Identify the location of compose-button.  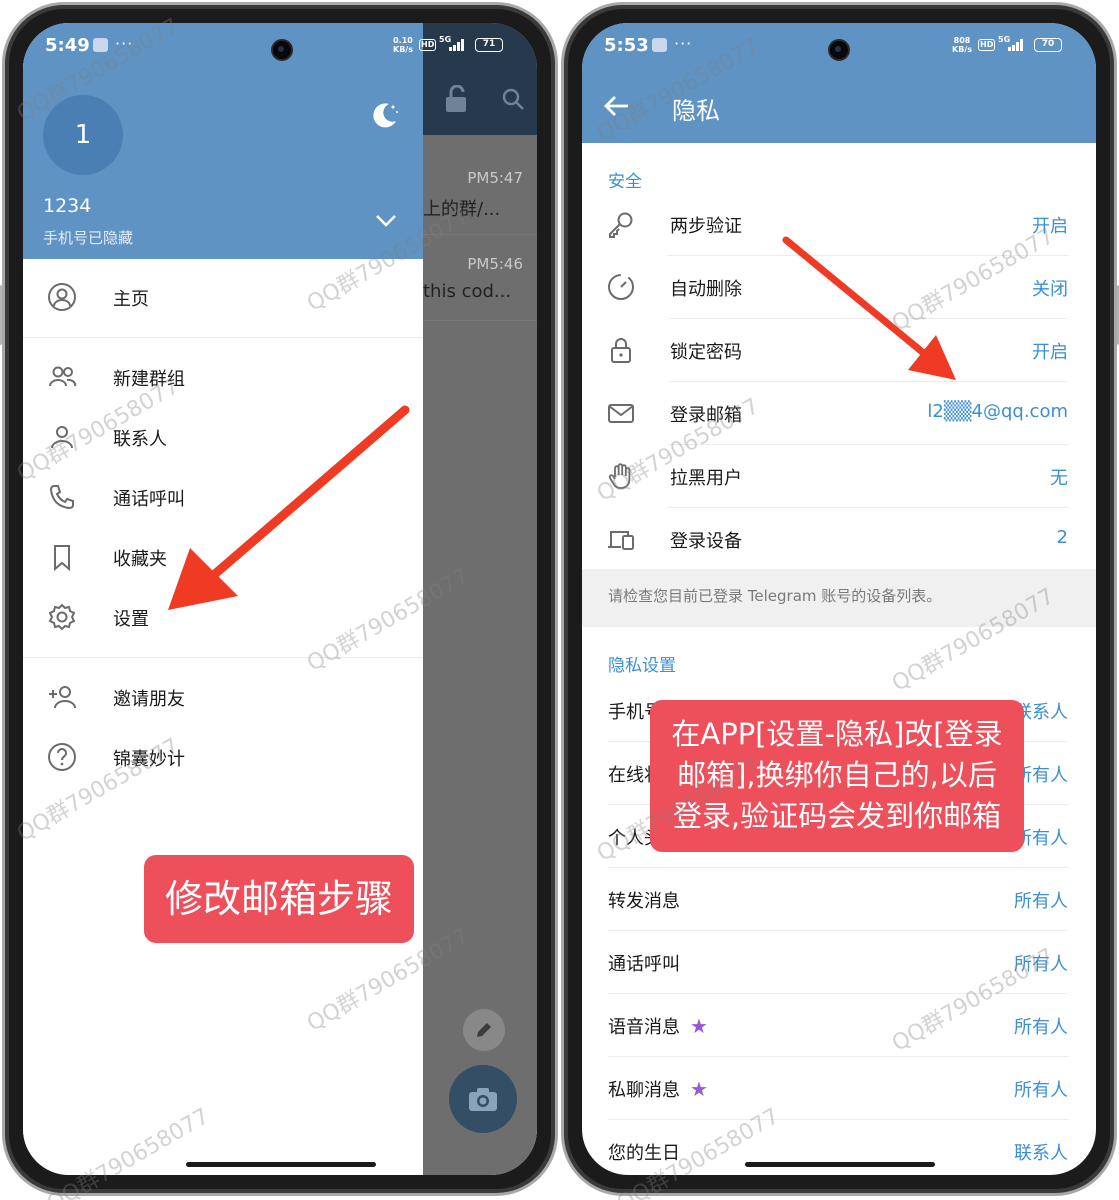
(484, 1030).